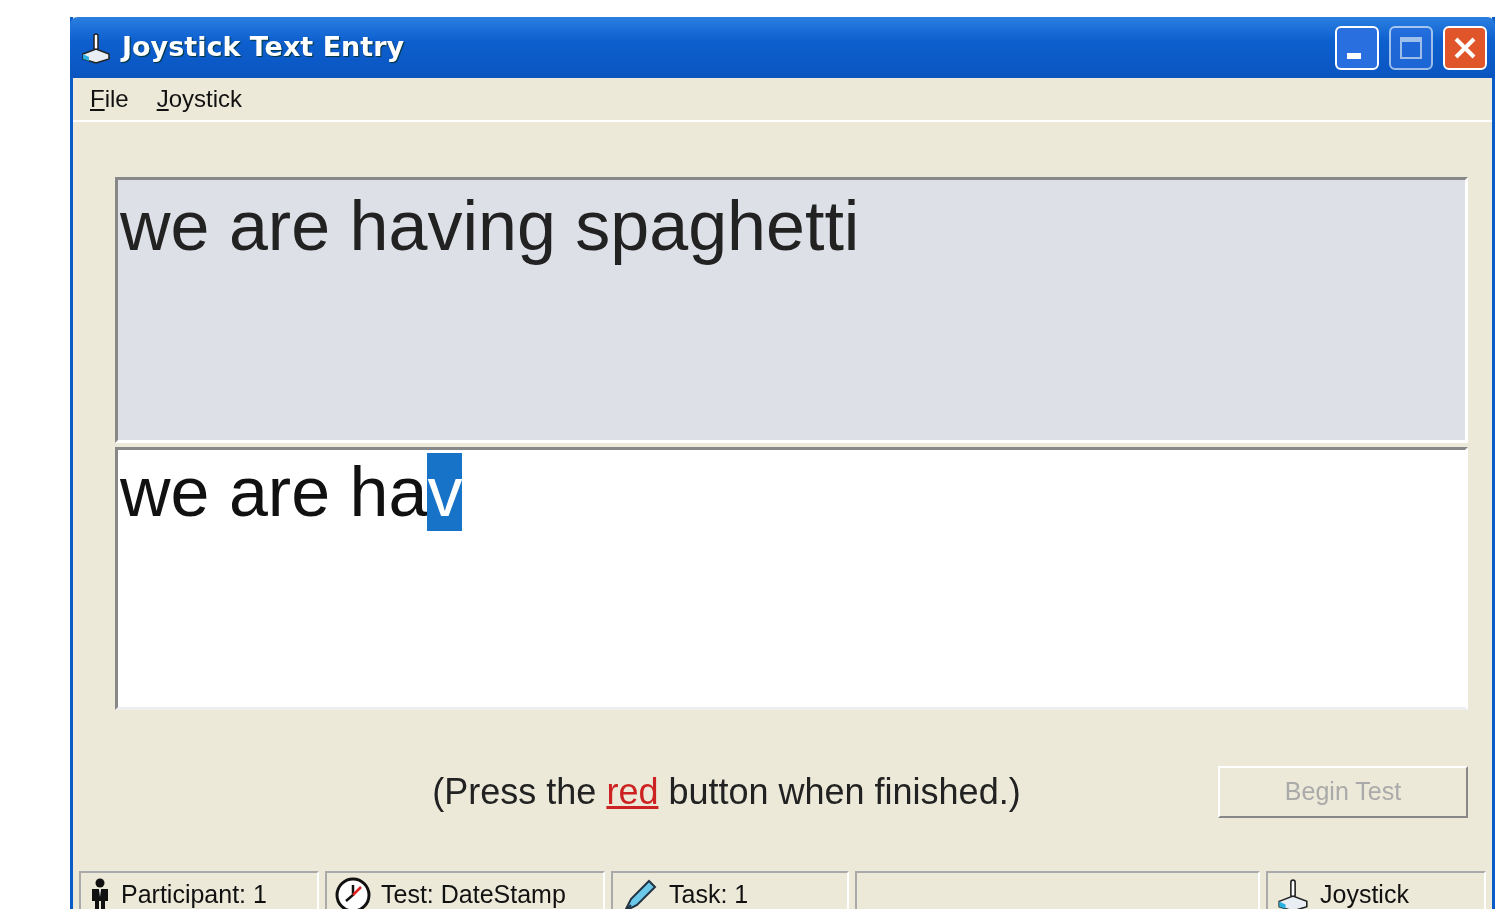 The width and height of the screenshot is (1500, 909). Describe the element at coordinates (353, 893) in the screenshot. I see `clock-icon` at that location.